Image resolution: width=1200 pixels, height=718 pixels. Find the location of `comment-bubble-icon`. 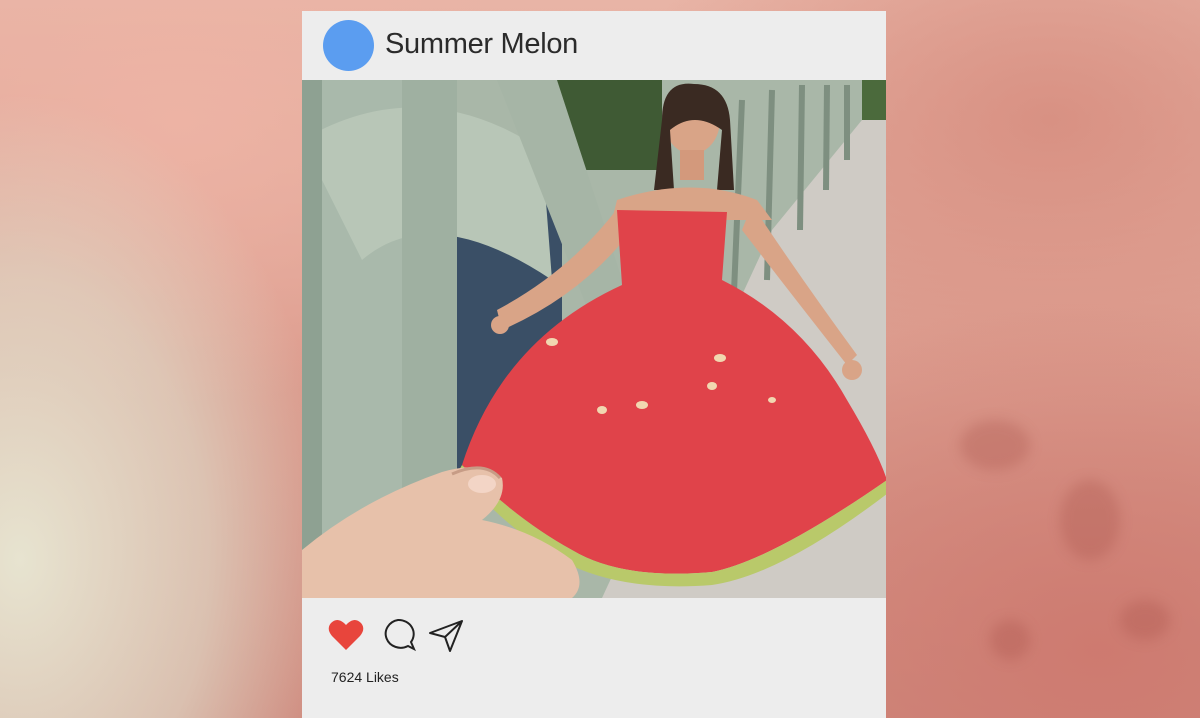

comment-bubble-icon is located at coordinates (400, 635).